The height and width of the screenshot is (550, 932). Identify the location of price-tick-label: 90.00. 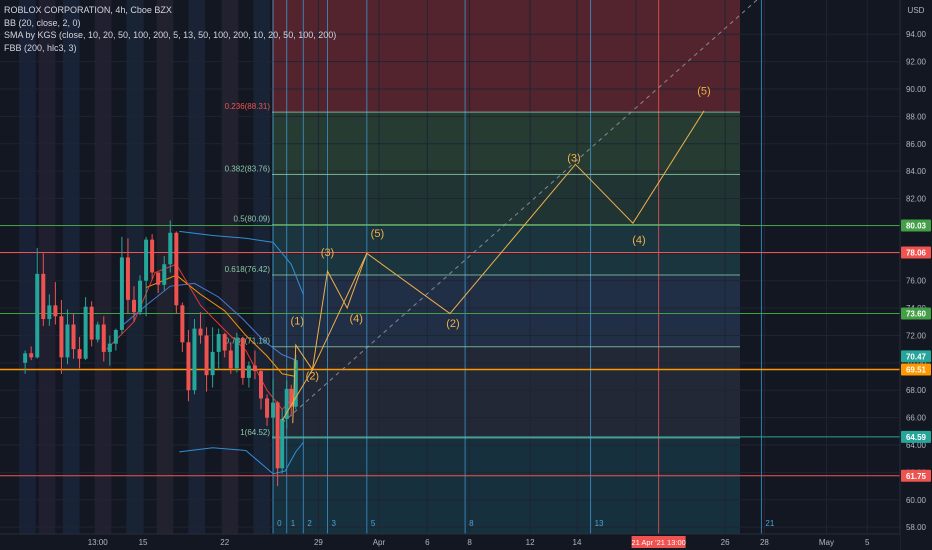
(916, 89).